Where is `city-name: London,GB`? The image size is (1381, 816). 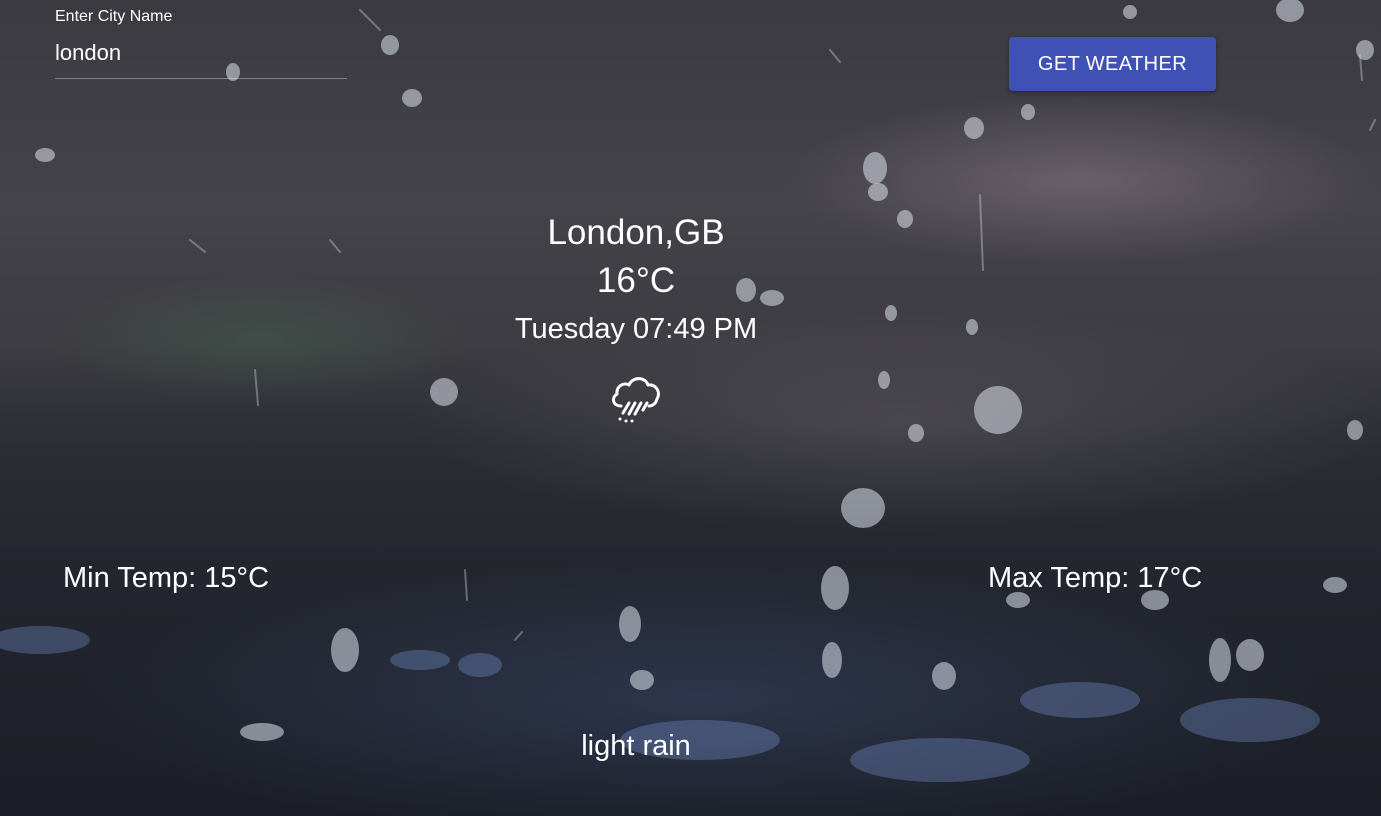
city-name: London,GB is located at coordinates (636, 232).